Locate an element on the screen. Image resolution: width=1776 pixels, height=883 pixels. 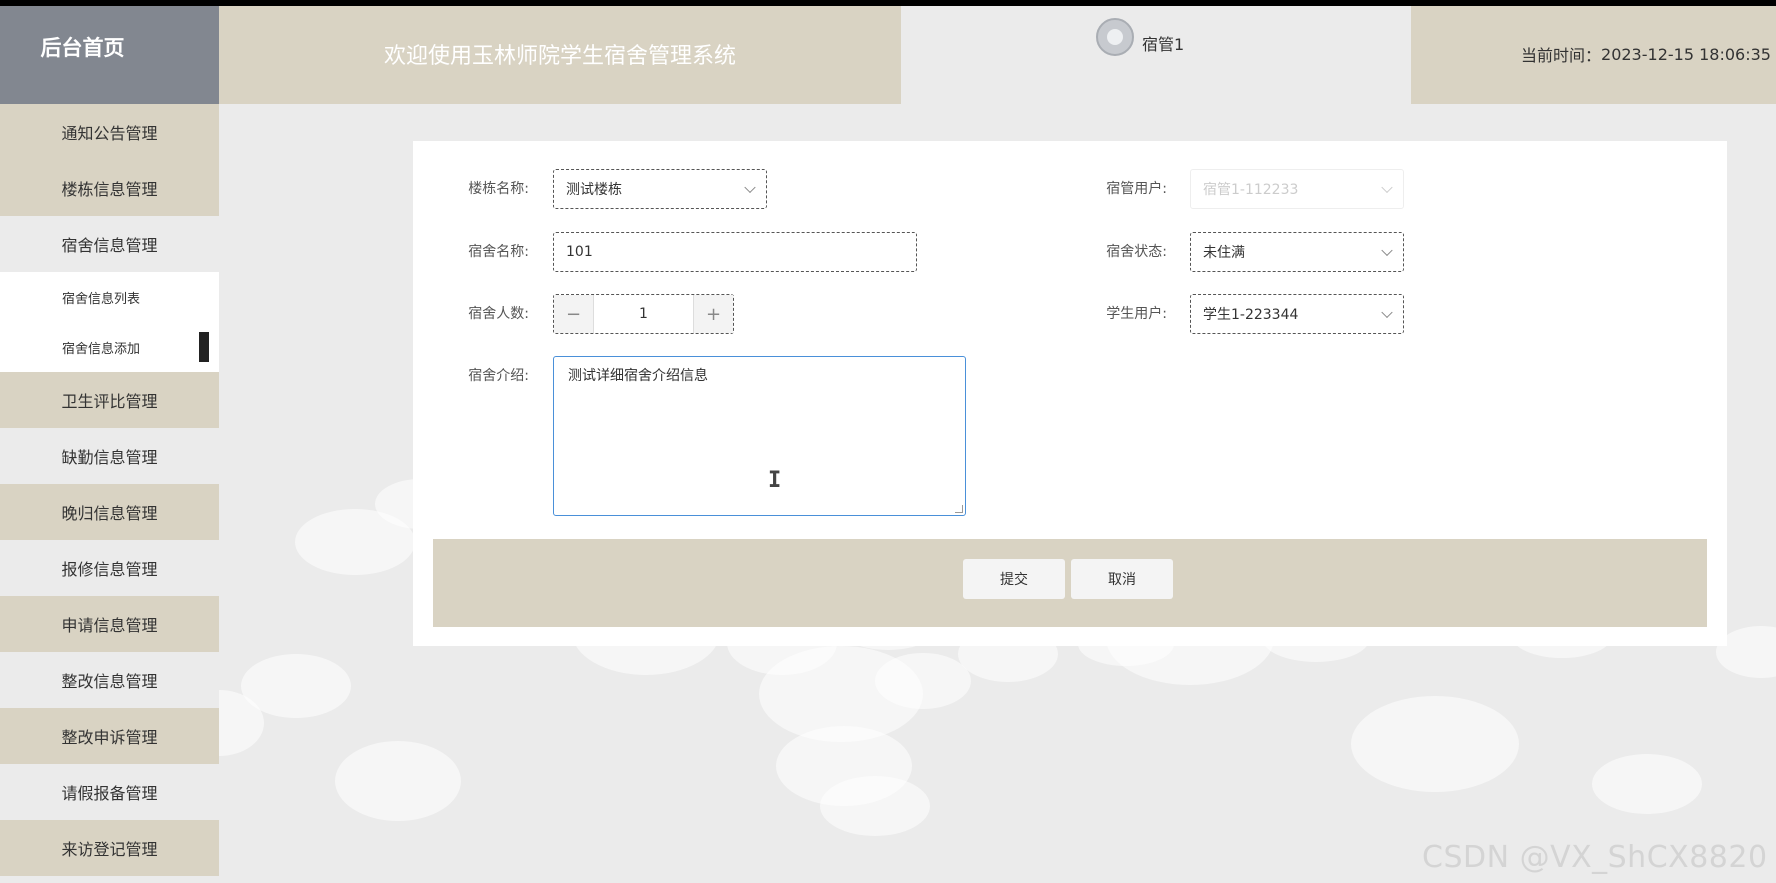
sidebar-item-notice: 通知公告管理 is located at coordinates (109, 132).